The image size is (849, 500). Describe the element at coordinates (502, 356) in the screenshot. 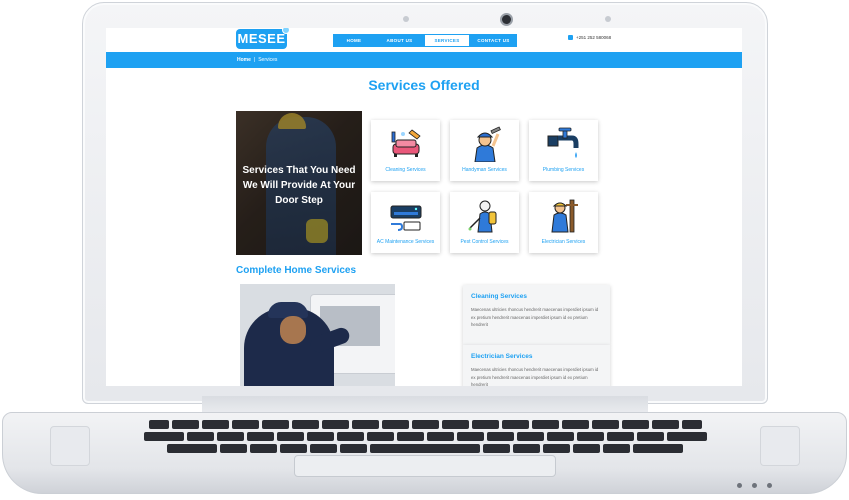

I see `detail-card-title: Electrician Services` at that location.